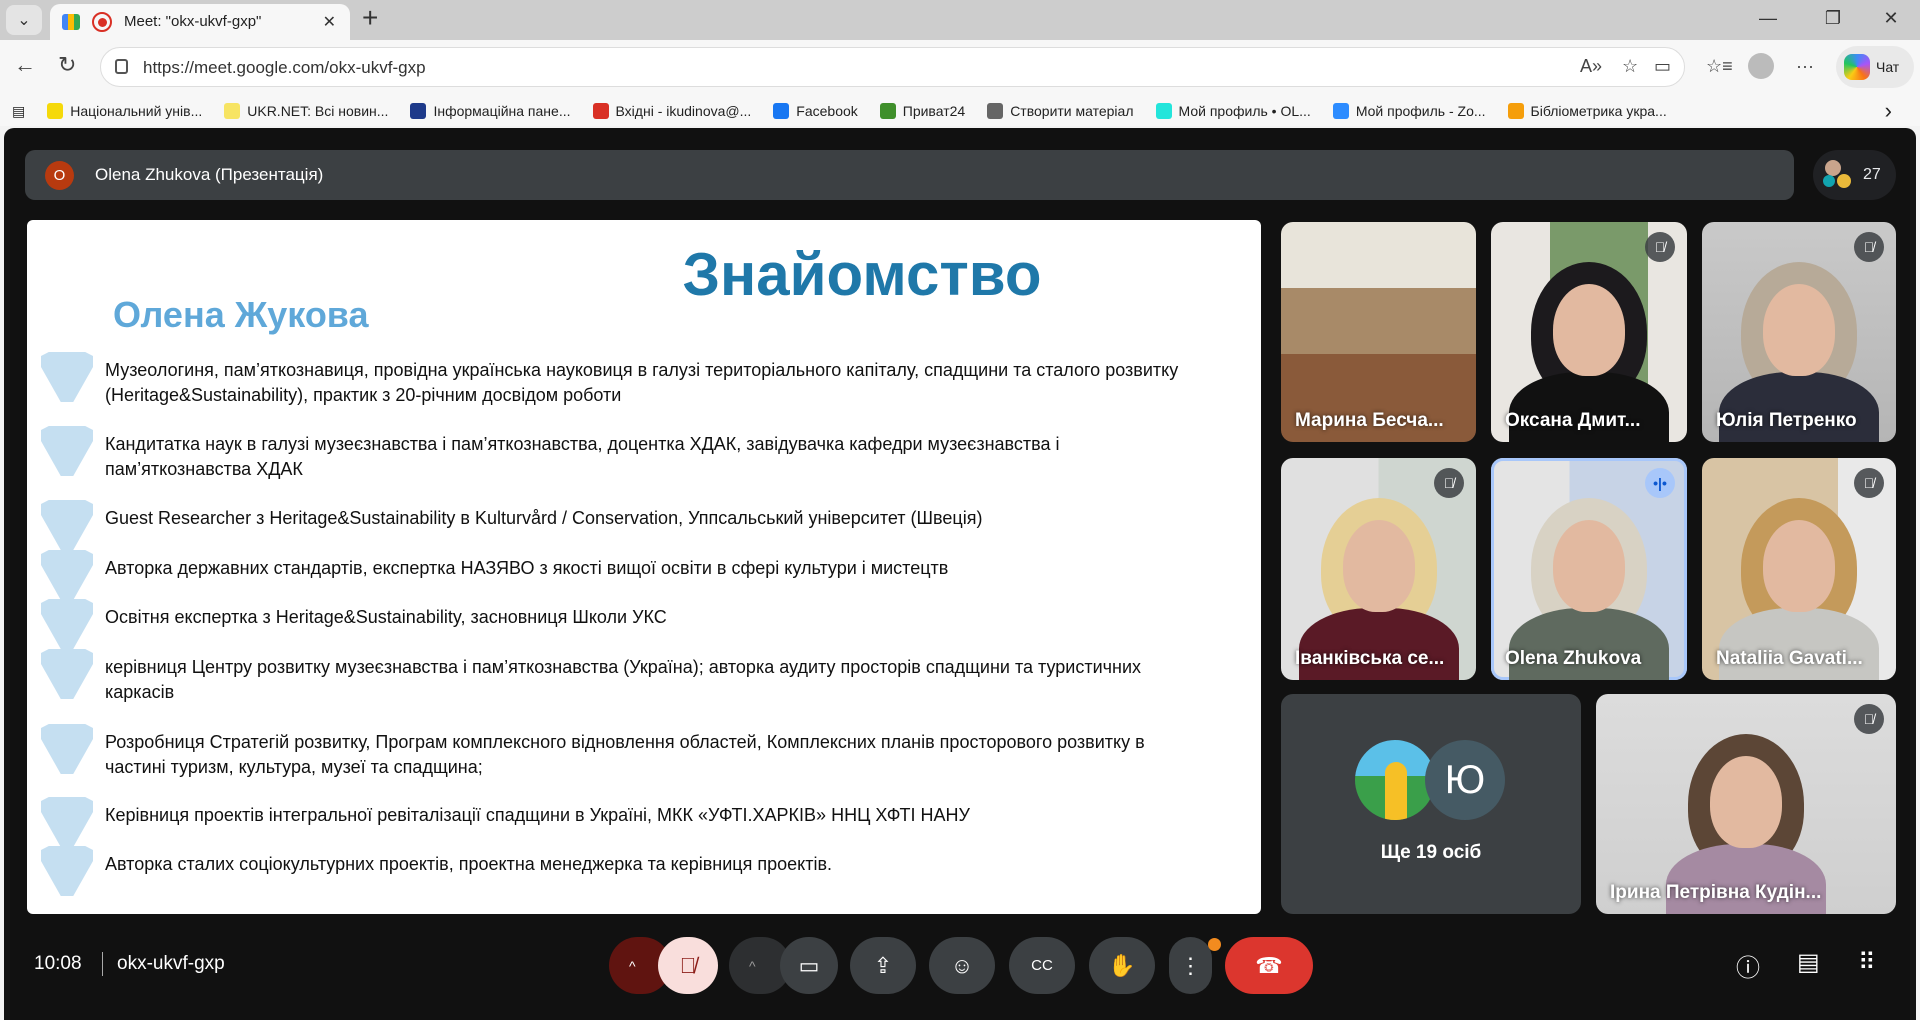 Image resolution: width=1920 pixels, height=1020 pixels. I want to click on chat-icon: ▤, so click(1808, 962).